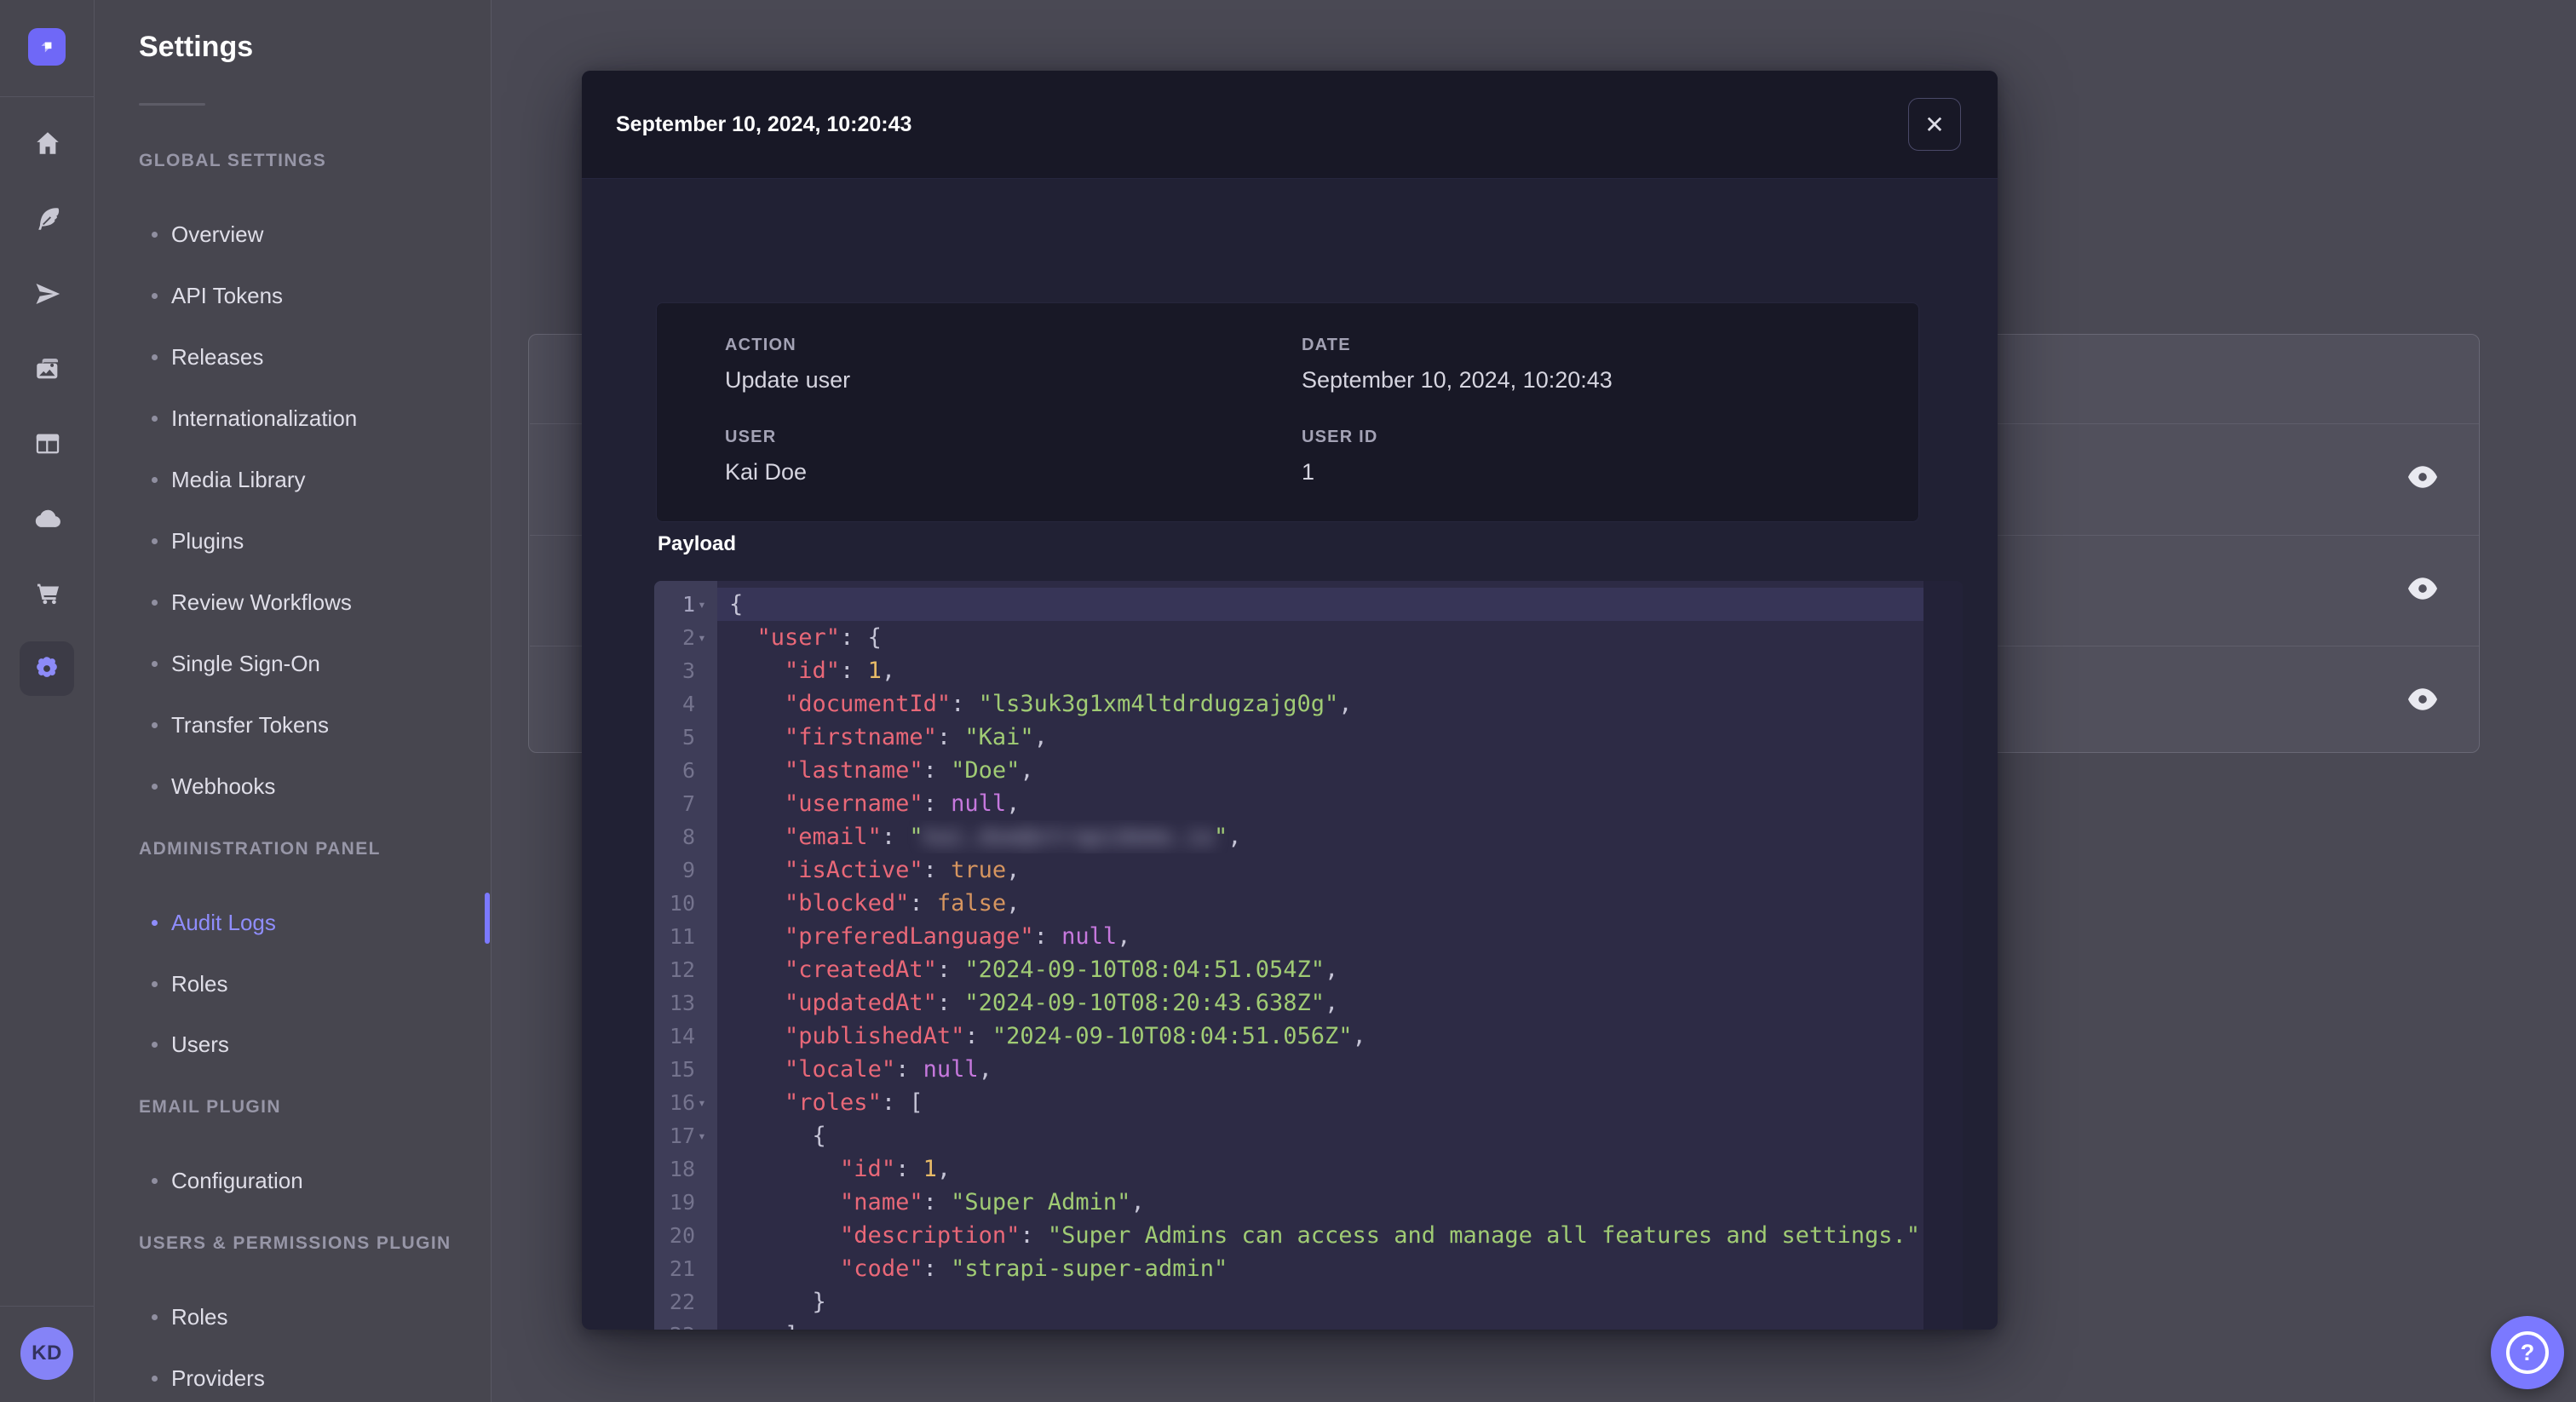  I want to click on cloud-icon, so click(48, 518).